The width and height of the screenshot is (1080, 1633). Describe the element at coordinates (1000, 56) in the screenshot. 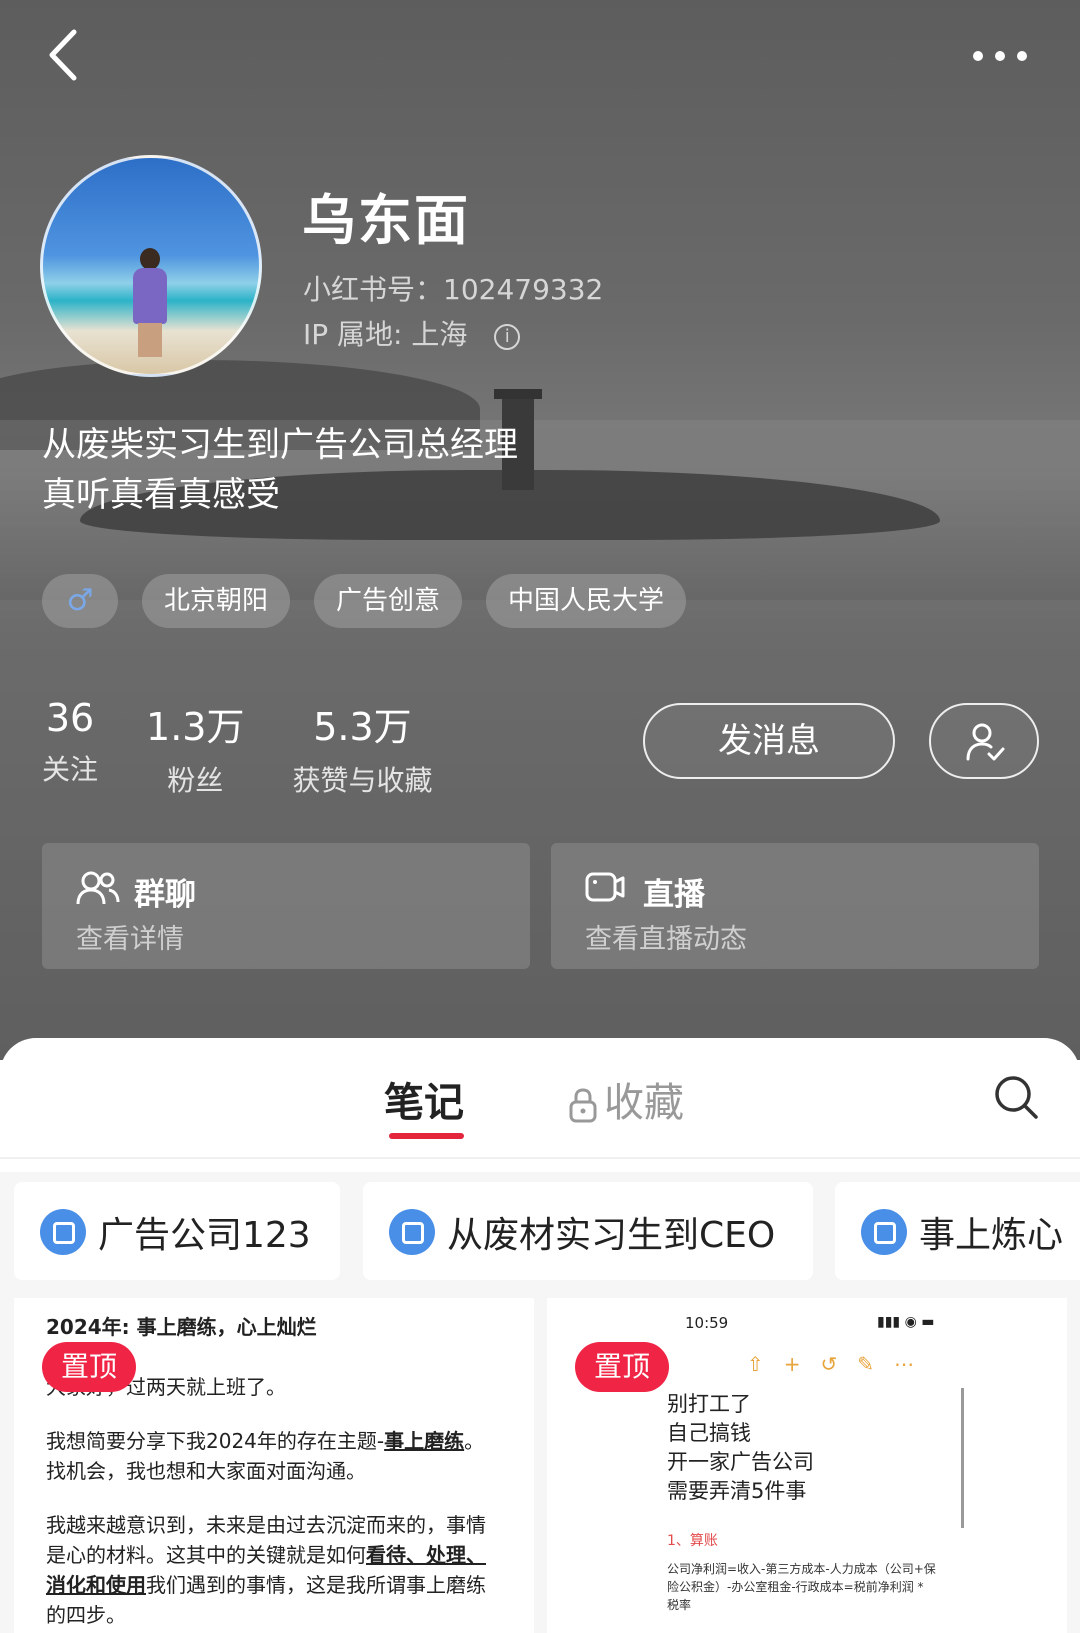

I see `more-horizontal-icon` at that location.